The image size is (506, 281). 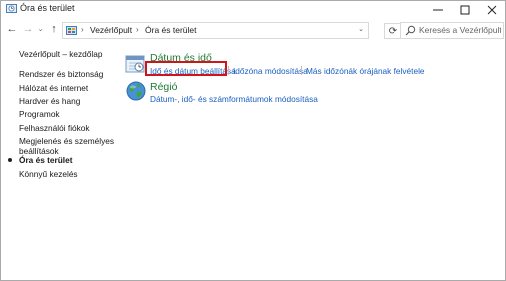 What do you see at coordinates (361, 29) in the screenshot?
I see `address-dropdown-icon: ⌄` at bounding box center [361, 29].